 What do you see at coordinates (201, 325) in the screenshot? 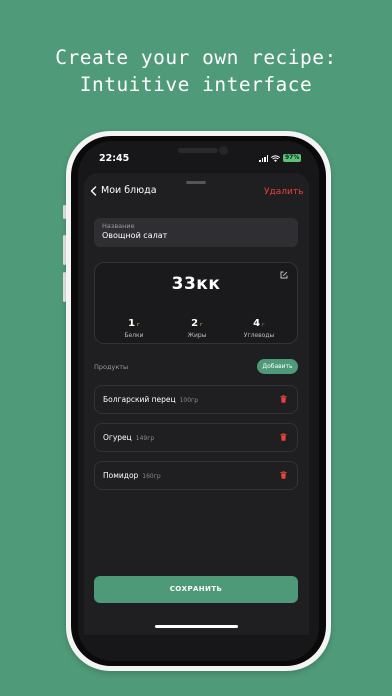
I see `macro-fat-unit: г` at bounding box center [201, 325].